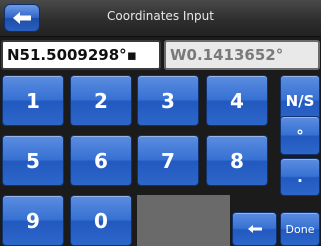 This screenshot has width=321, height=246. I want to click on key-3: 3, so click(168, 100).